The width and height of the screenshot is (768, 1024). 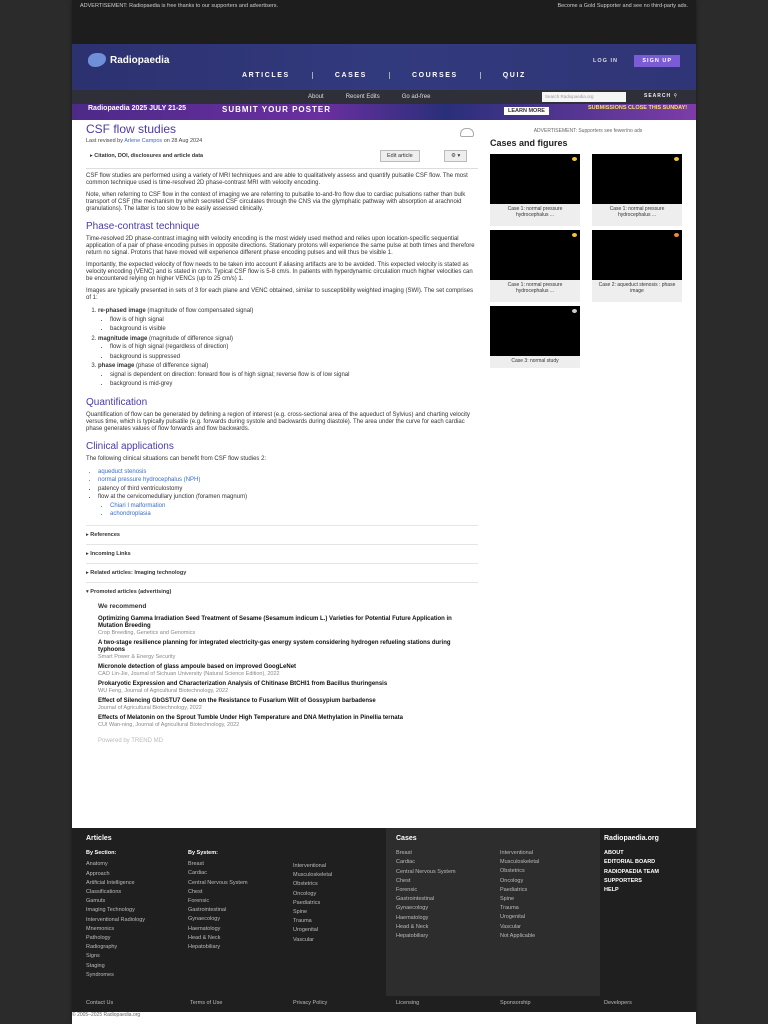 I want to click on footer-link: Classifications, so click(x=115, y=892).